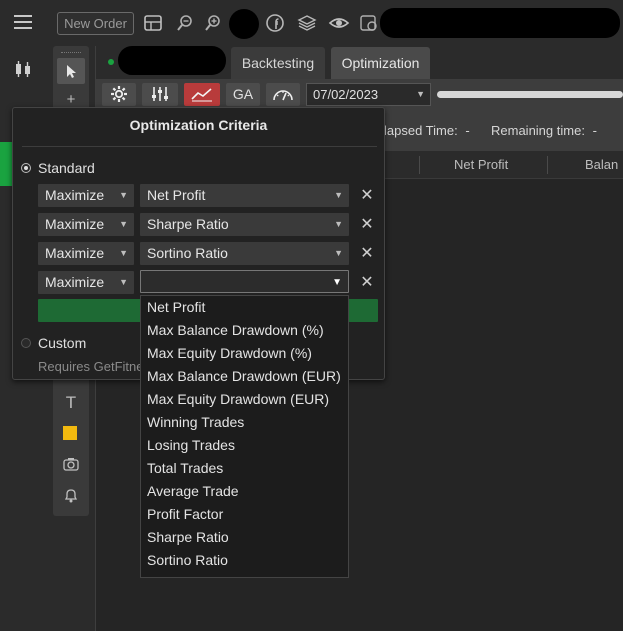 The image size is (623, 631). I want to click on speedometer-icon, so click(283, 94).